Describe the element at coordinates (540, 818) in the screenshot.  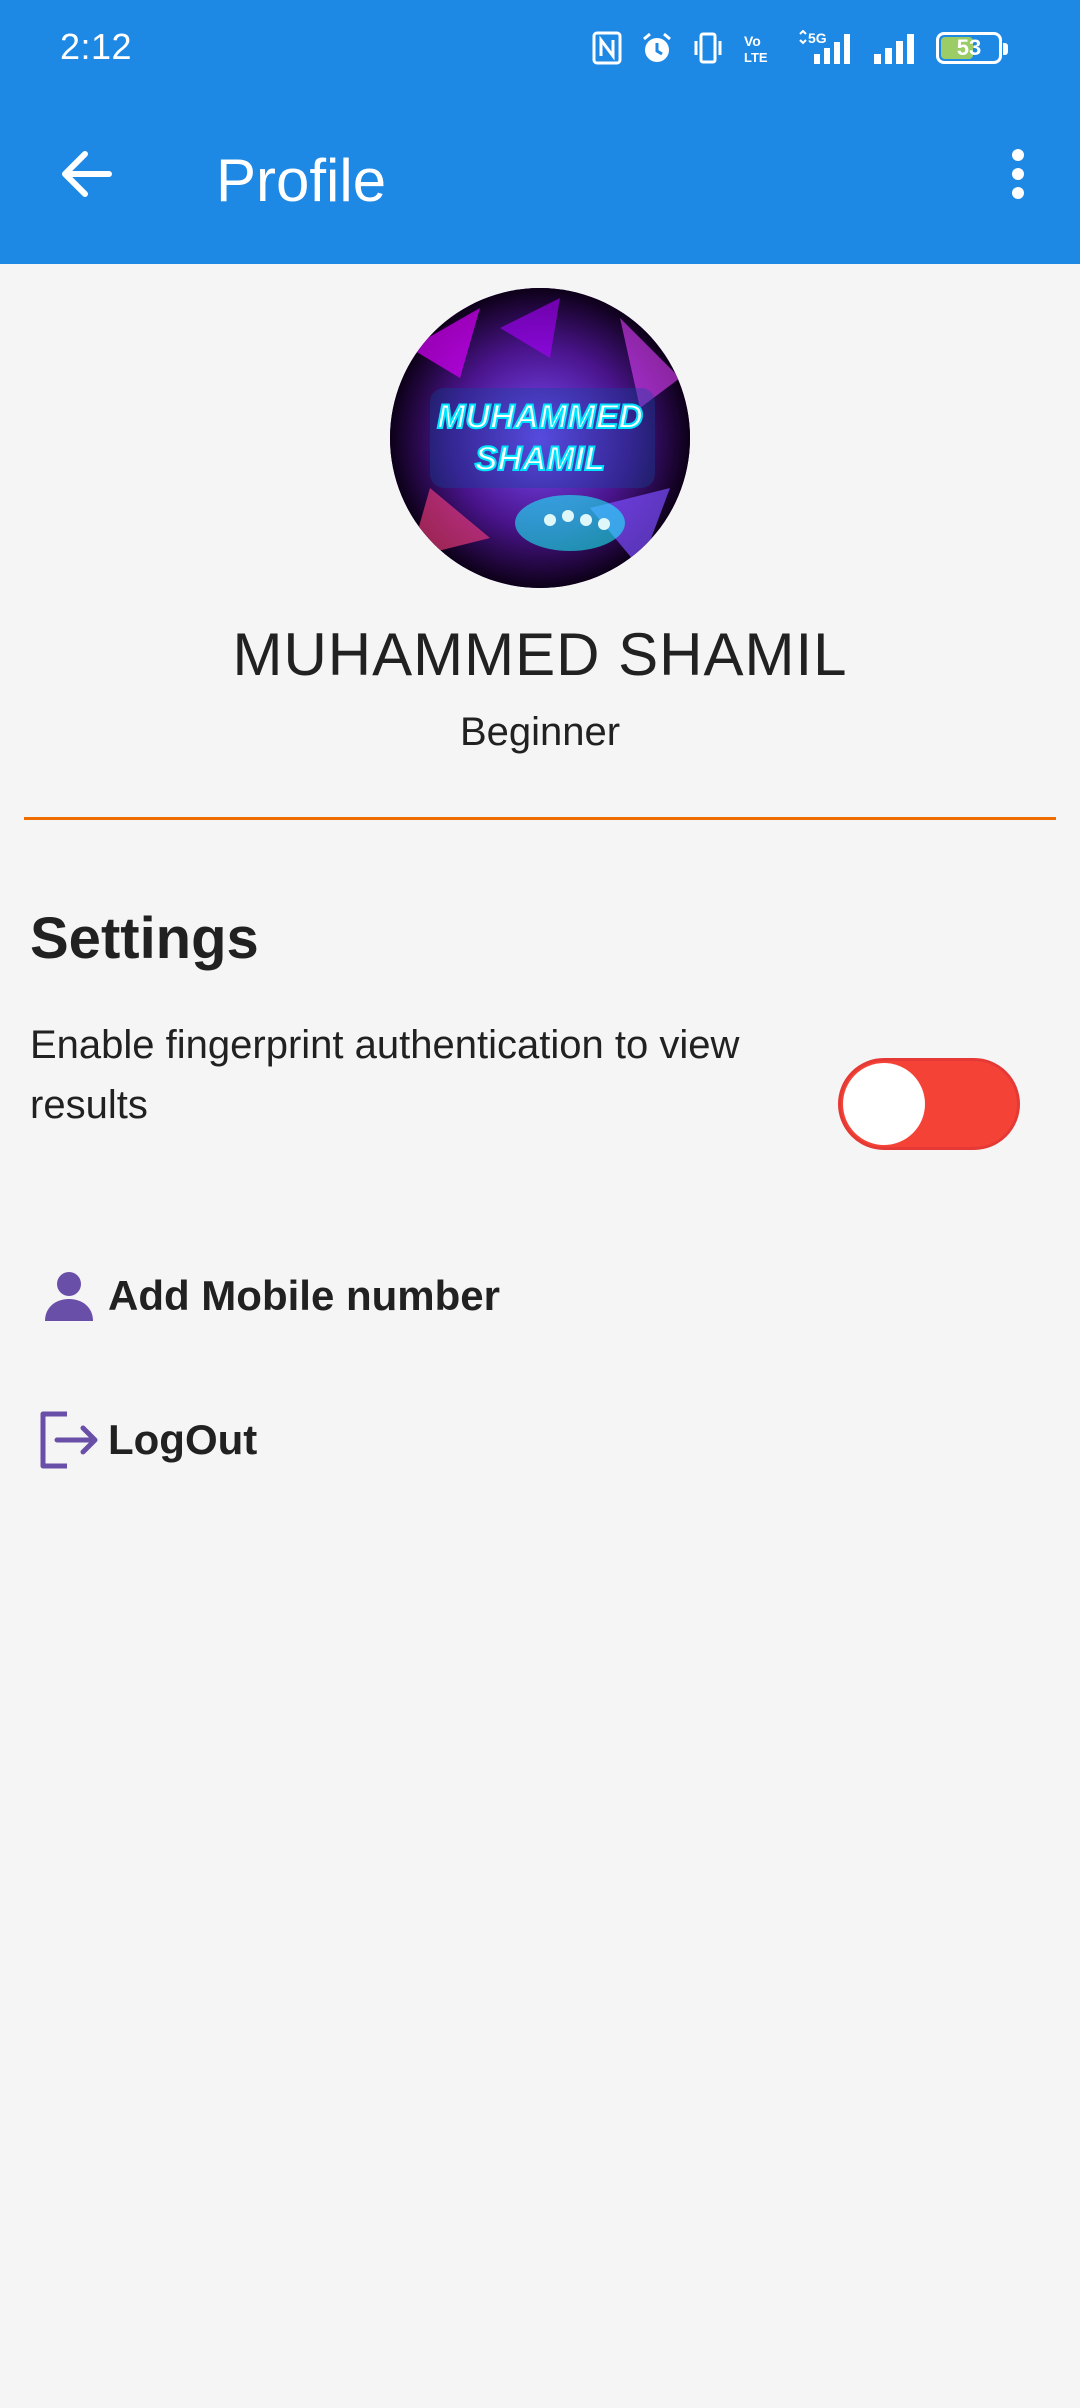
I see `divider` at that location.